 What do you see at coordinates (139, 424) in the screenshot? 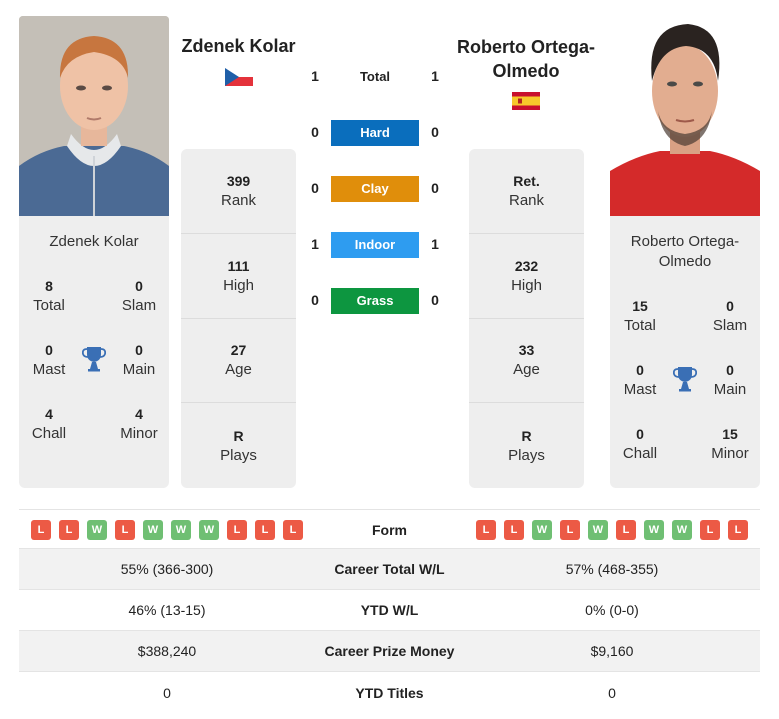
I see `titles-minor: 4 Minor` at bounding box center [139, 424].